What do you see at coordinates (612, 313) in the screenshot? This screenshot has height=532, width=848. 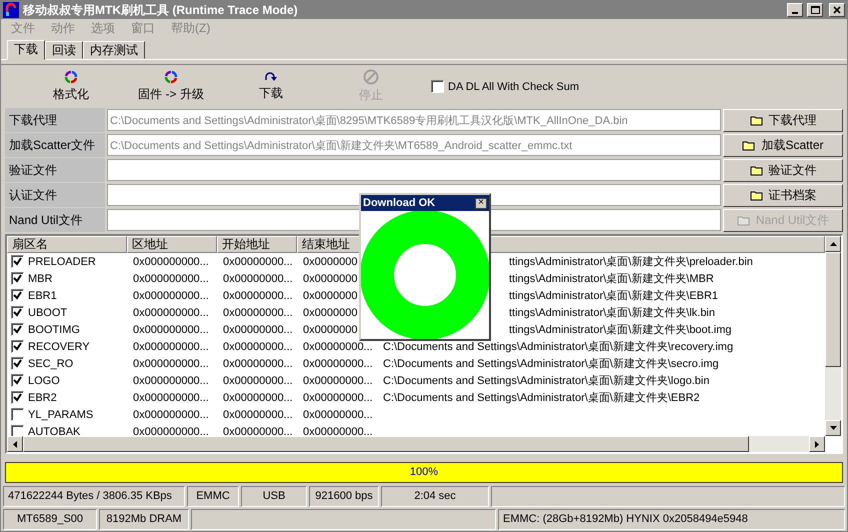 I see `table-cell-text: ttings\Administrator\桌面\新建文件夹\lk.bin` at bounding box center [612, 313].